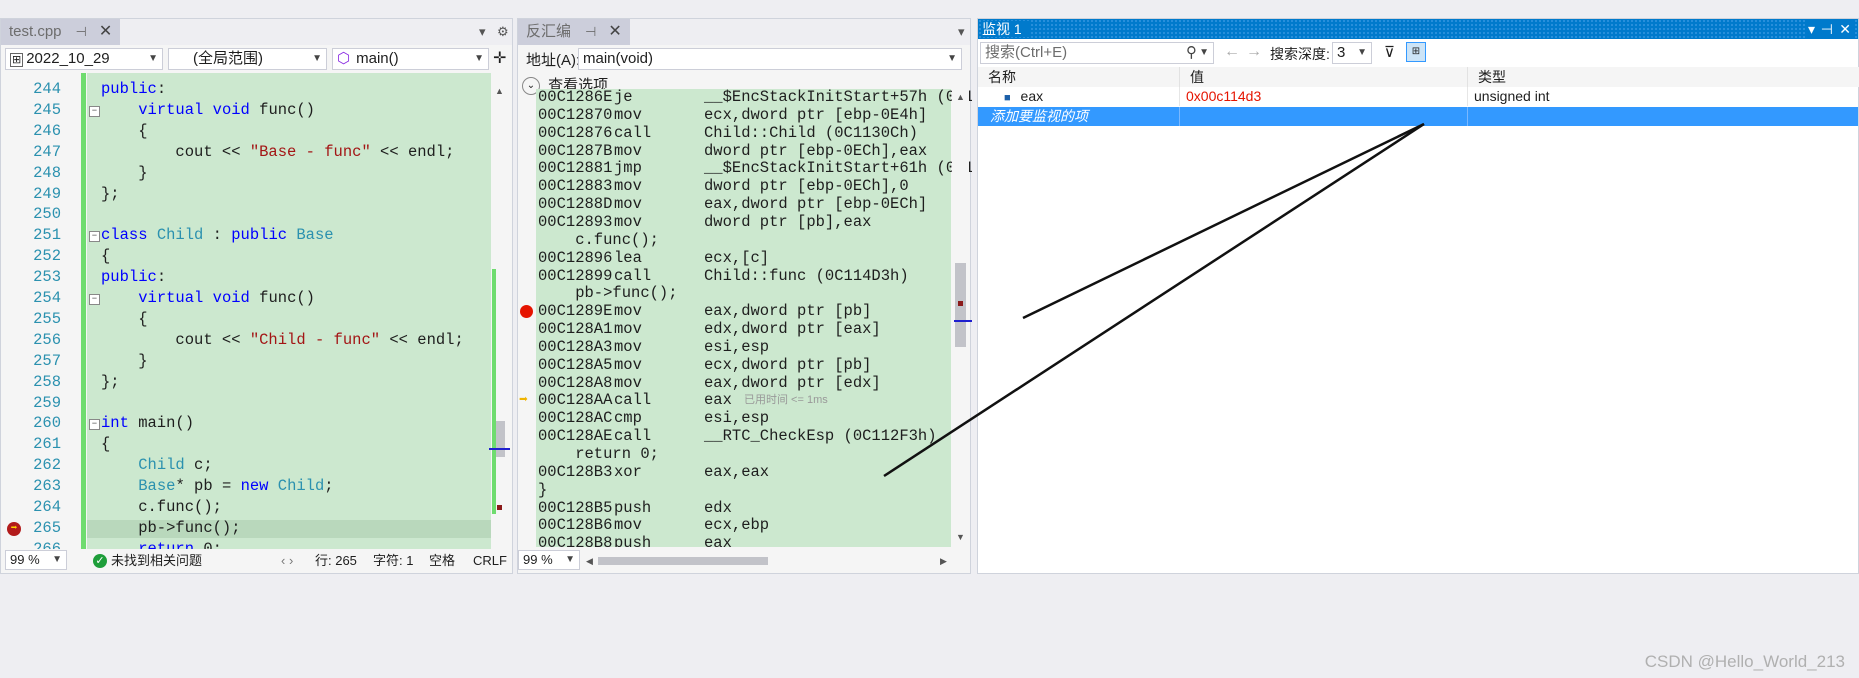  I want to click on split-icon: ✛, so click(499, 58).